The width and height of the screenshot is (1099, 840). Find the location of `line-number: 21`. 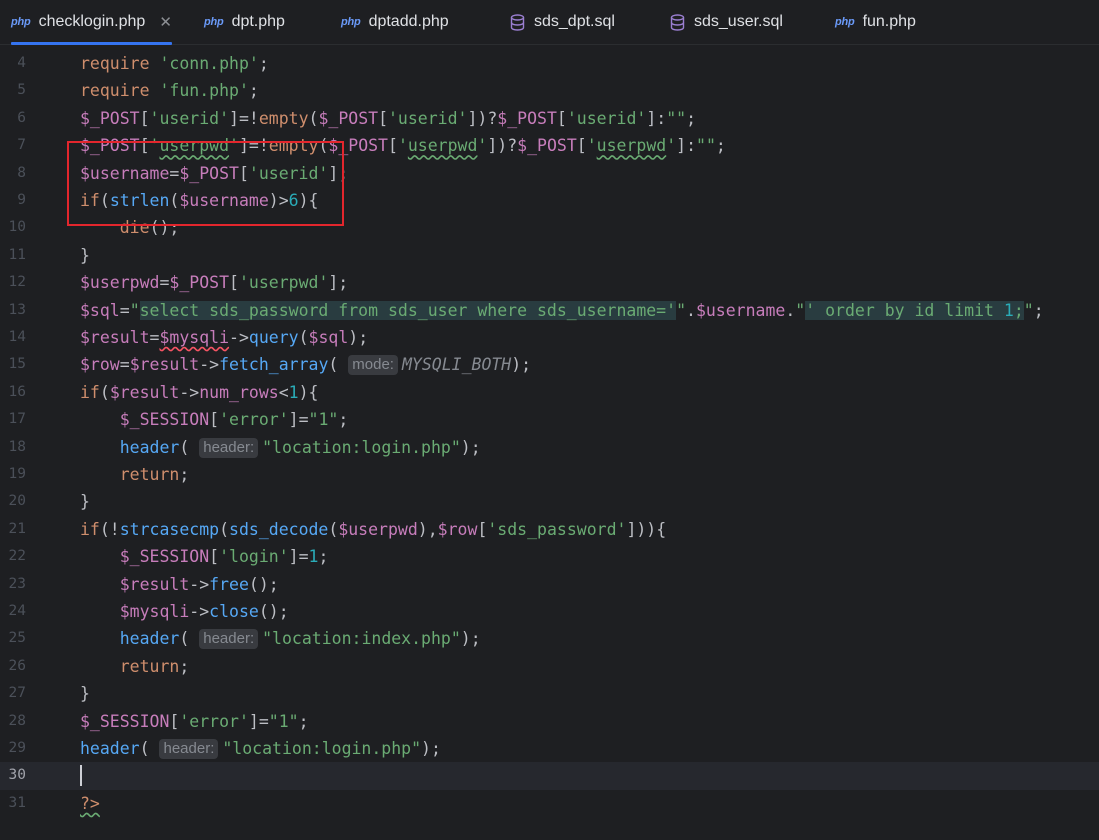

line-number: 21 is located at coordinates (17, 528).